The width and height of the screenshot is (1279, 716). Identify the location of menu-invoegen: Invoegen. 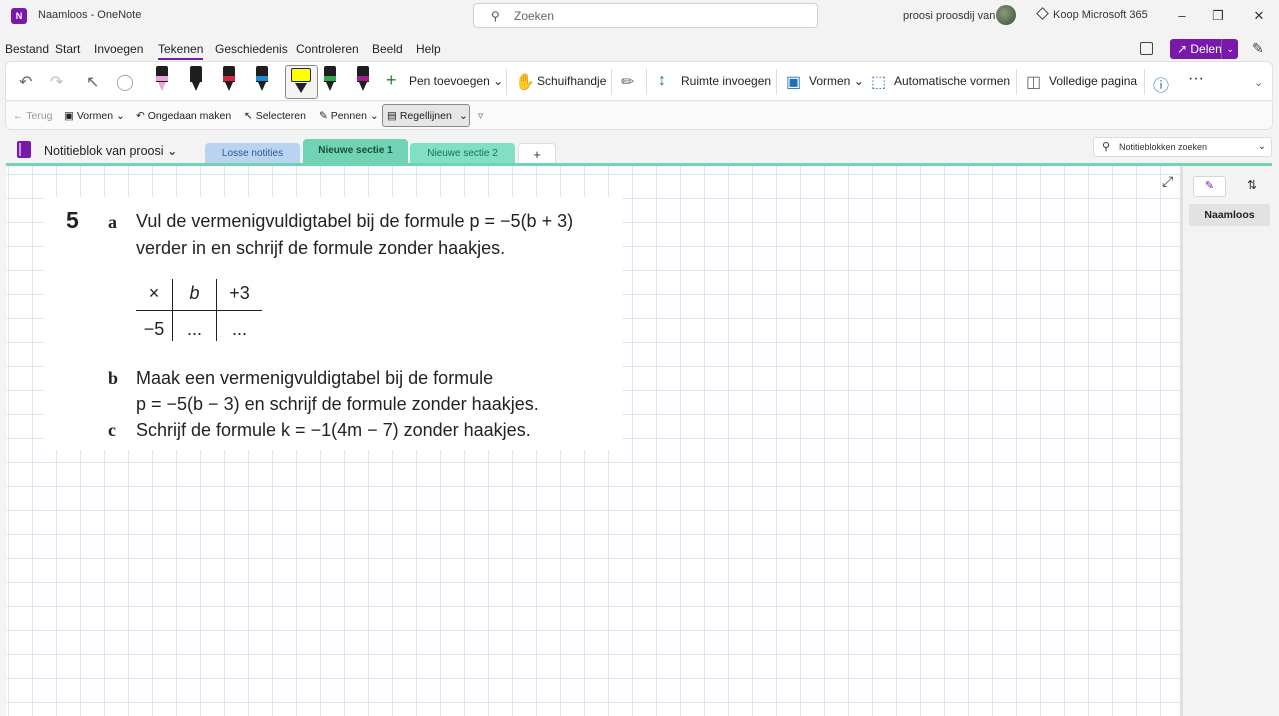
(118, 49).